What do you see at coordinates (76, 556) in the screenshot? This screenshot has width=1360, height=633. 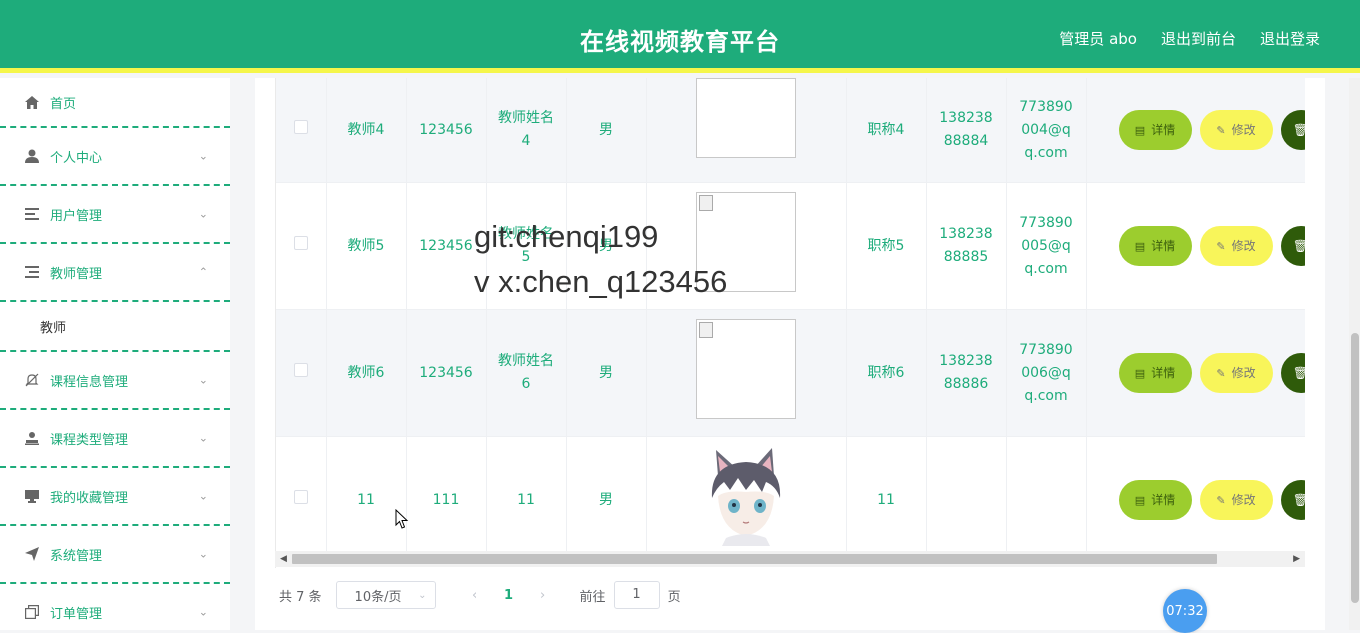 I see `sidebar-item-label: 系统管理` at bounding box center [76, 556].